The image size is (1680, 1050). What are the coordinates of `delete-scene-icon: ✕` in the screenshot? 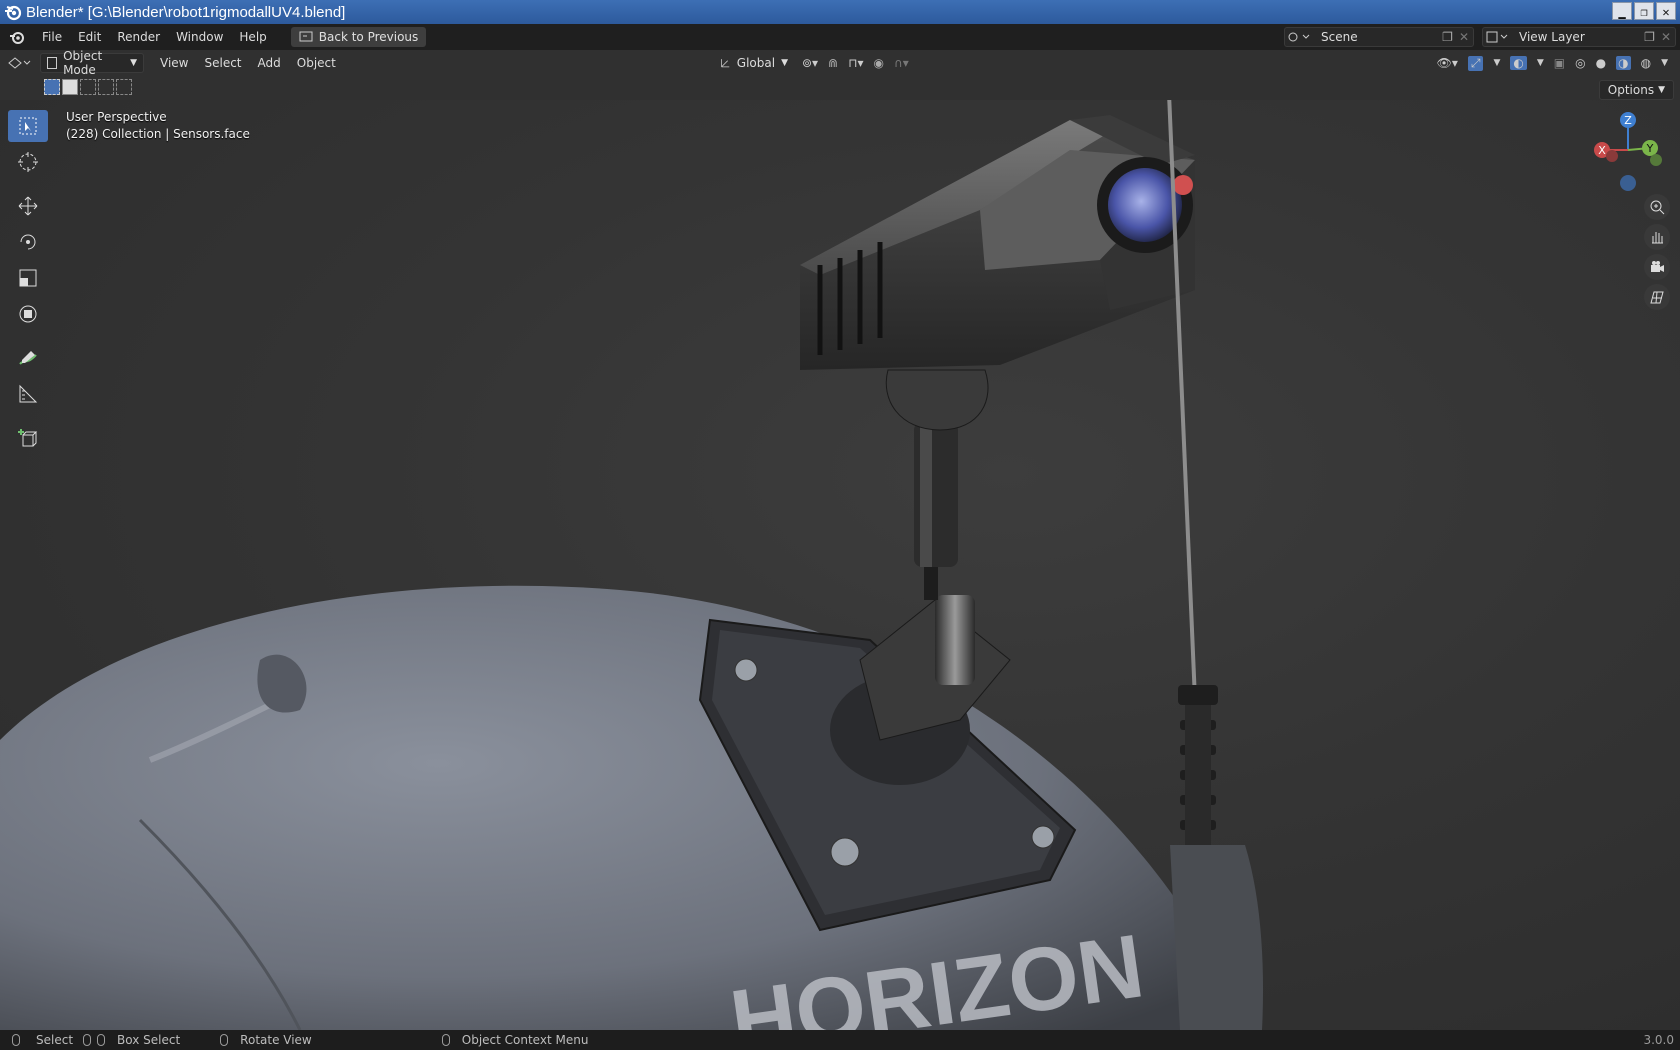 It's located at (1464, 37).